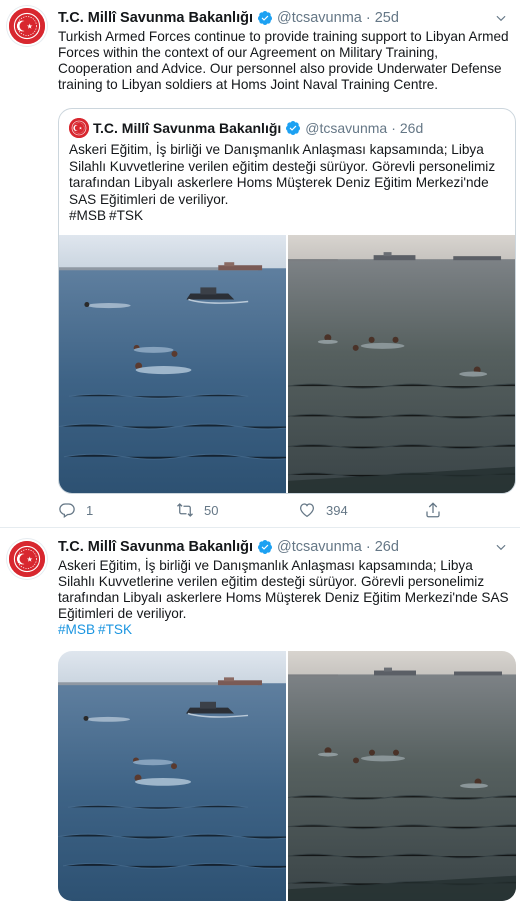 The width and height of the screenshot is (520, 907). I want to click on tweet-timestamp: 26d, so click(387, 547).